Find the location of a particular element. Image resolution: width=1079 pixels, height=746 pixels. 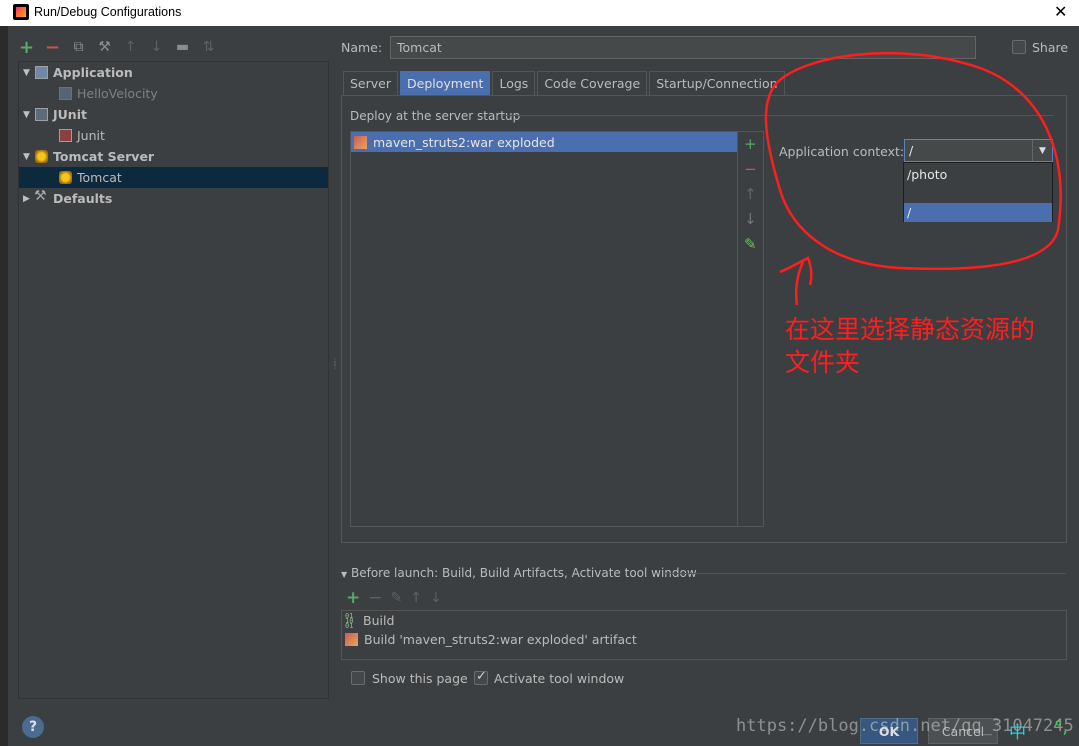

show-page-checkbox is located at coordinates (358, 678).